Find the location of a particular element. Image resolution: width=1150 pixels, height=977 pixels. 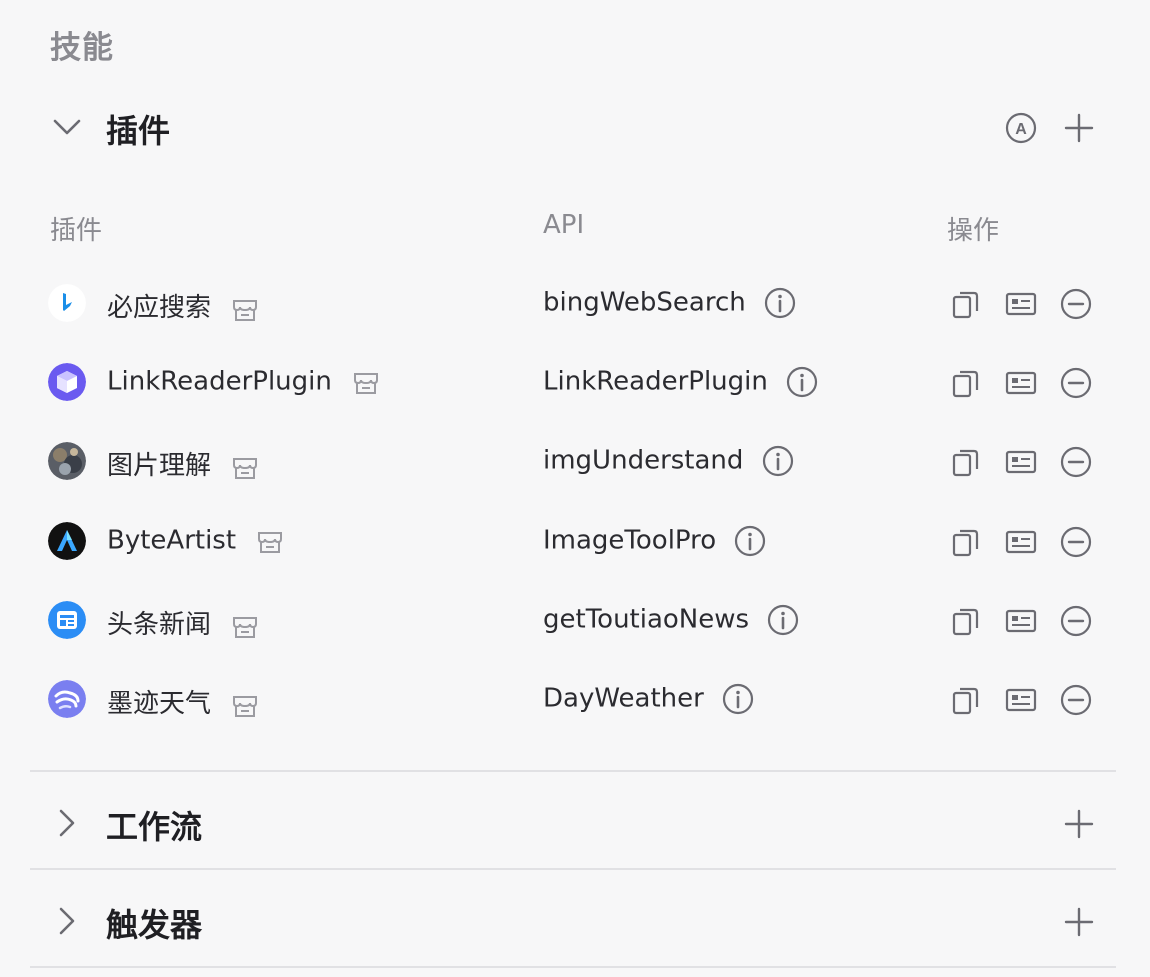

plugin-api: bingWebSearch is located at coordinates (644, 302).